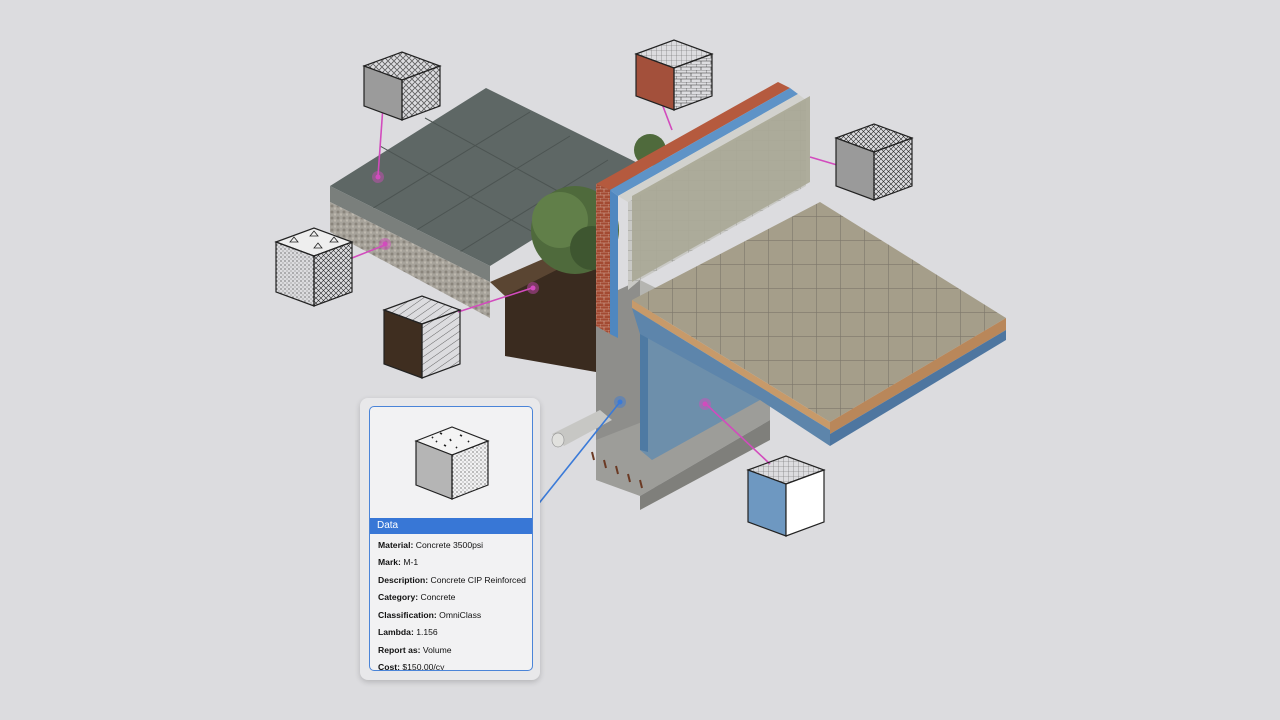 This screenshot has width=1280, height=720. Describe the element at coordinates (430, 615) in the screenshot. I see `classification-row: Classification: OmniClass` at that location.